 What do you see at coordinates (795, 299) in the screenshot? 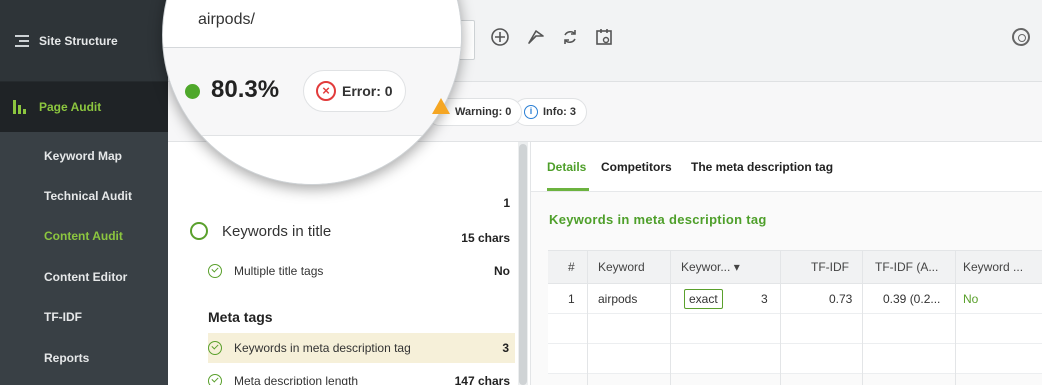
I see `table-row: 1 airpods exact 3 0.73 0.39 (0.2... No` at bounding box center [795, 299].